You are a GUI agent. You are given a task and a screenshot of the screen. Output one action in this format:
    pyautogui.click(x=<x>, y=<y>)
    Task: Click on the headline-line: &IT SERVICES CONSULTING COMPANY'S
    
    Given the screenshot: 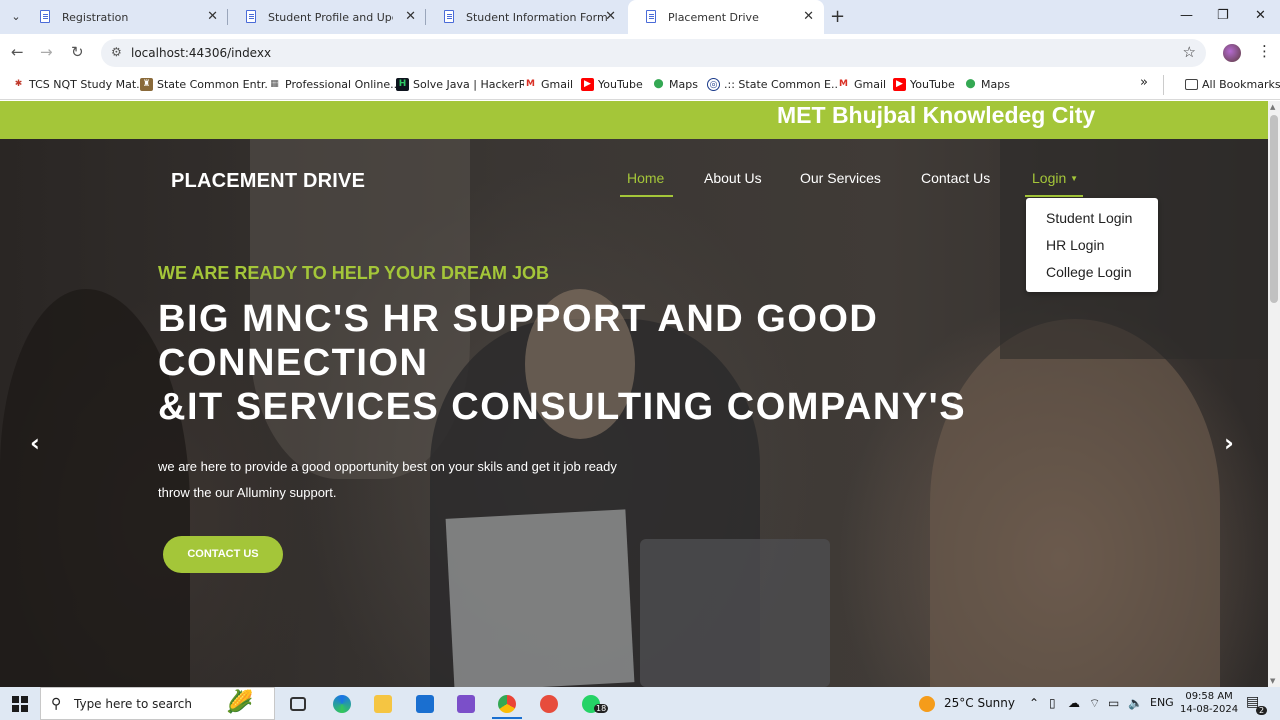 What is the action you would take?
    pyautogui.click(x=562, y=407)
    